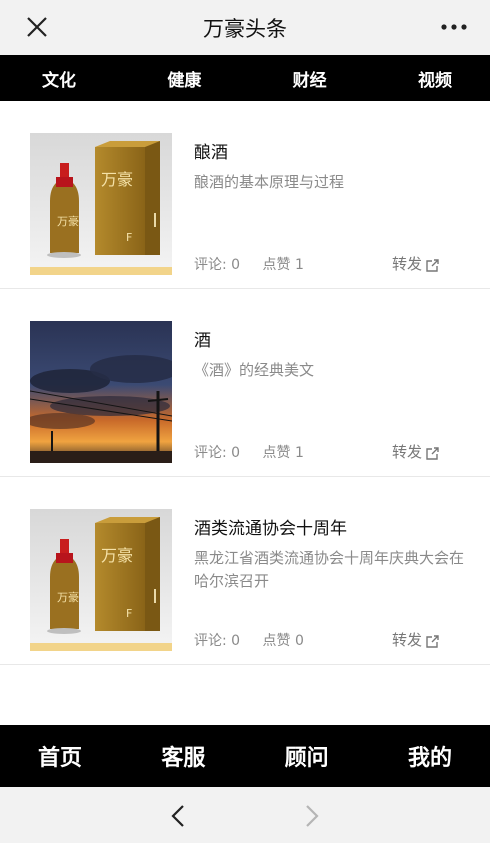 The image size is (490, 843). What do you see at coordinates (310, 78) in the screenshot?
I see `tab-finance: 财经` at bounding box center [310, 78].